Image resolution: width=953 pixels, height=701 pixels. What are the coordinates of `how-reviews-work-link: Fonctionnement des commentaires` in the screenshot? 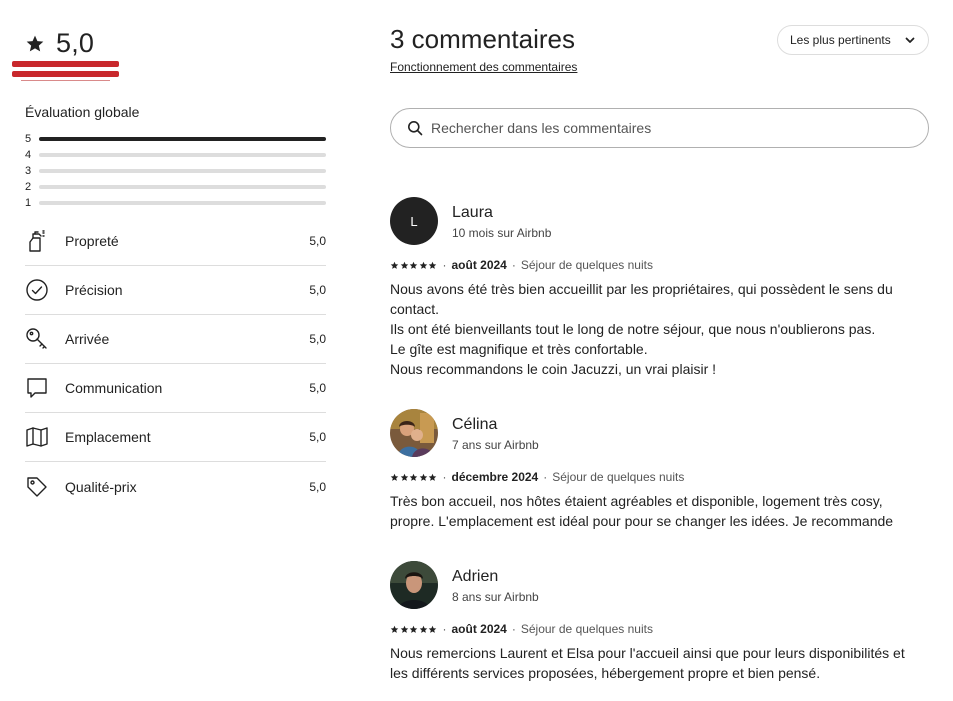 It's located at (483, 67).